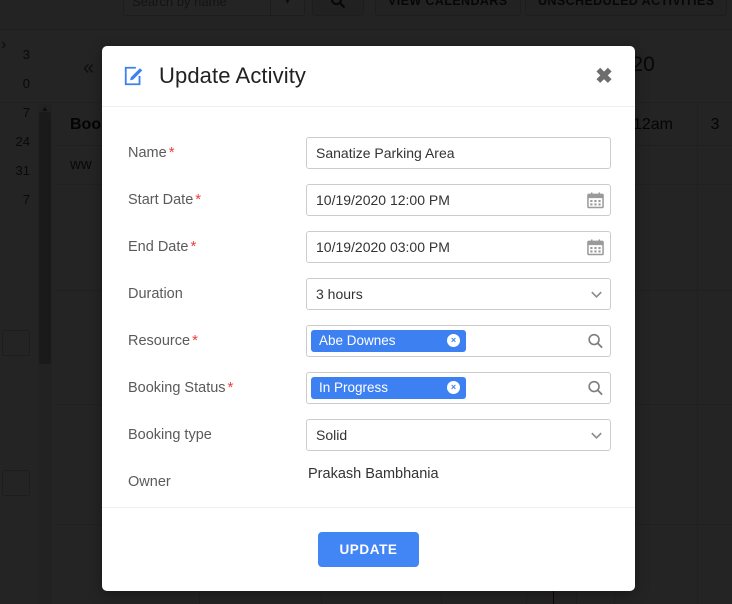  What do you see at coordinates (217, 434) in the screenshot?
I see `booking-type-label: Booking type` at bounding box center [217, 434].